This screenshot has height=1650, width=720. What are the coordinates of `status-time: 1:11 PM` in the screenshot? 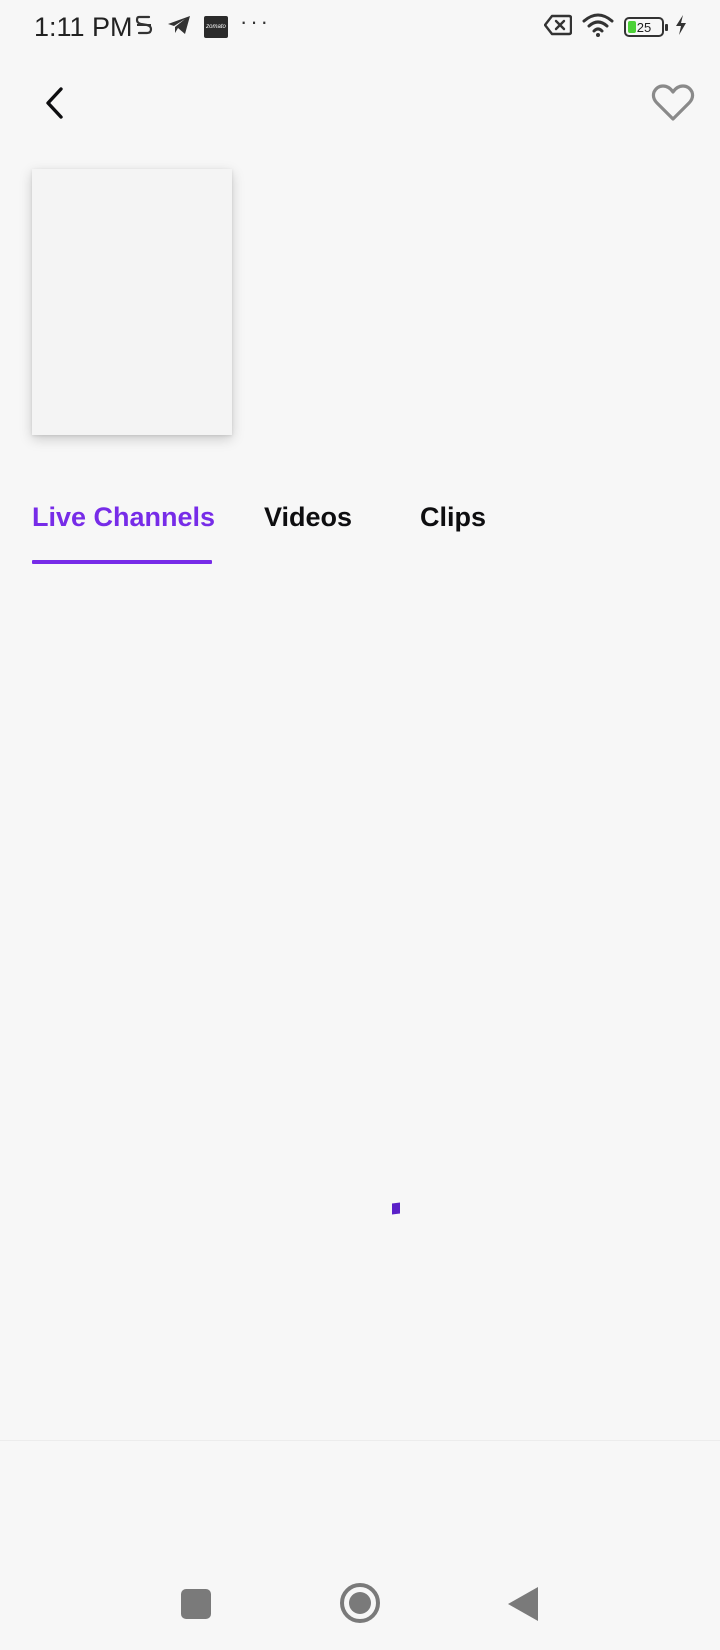 It's located at (83, 27).